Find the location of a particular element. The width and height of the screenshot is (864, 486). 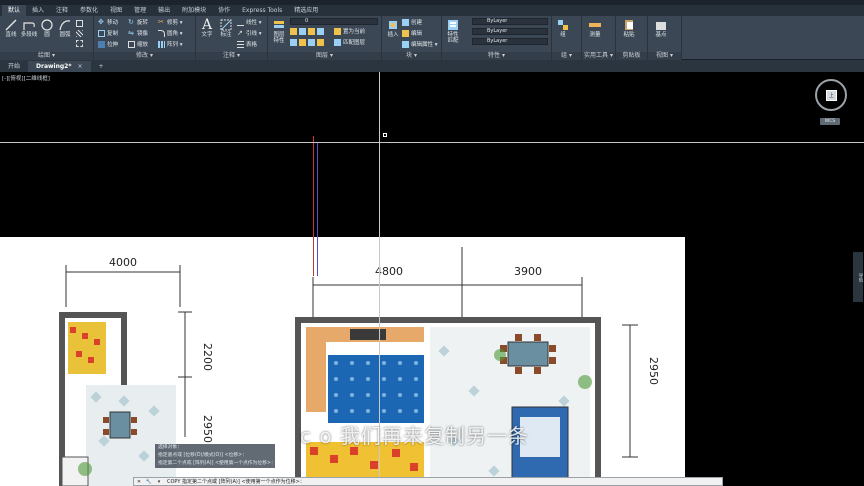

tab-manage: 管理 is located at coordinates (140, 10).